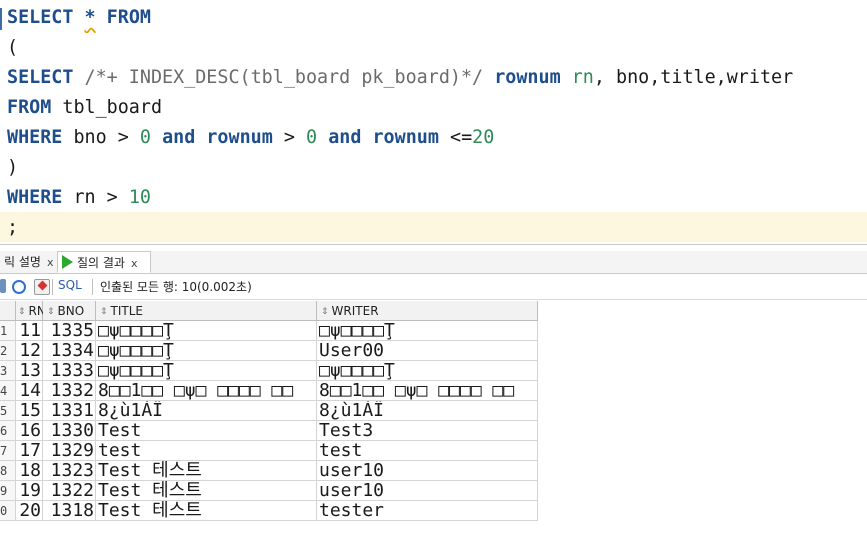 This screenshot has width=867, height=550. Describe the element at coordinates (433, 262) in the screenshot. I see `result-tab-bar: 릭 설명 x 질의 결과 x` at that location.